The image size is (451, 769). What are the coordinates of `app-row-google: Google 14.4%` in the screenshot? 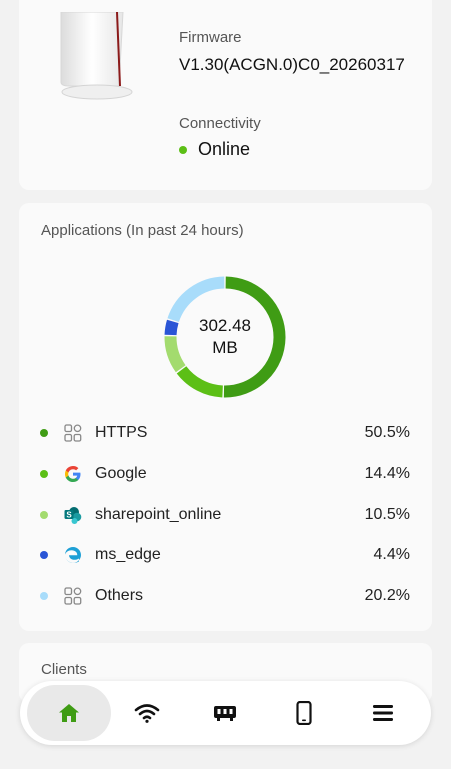 It's located at (225, 474).